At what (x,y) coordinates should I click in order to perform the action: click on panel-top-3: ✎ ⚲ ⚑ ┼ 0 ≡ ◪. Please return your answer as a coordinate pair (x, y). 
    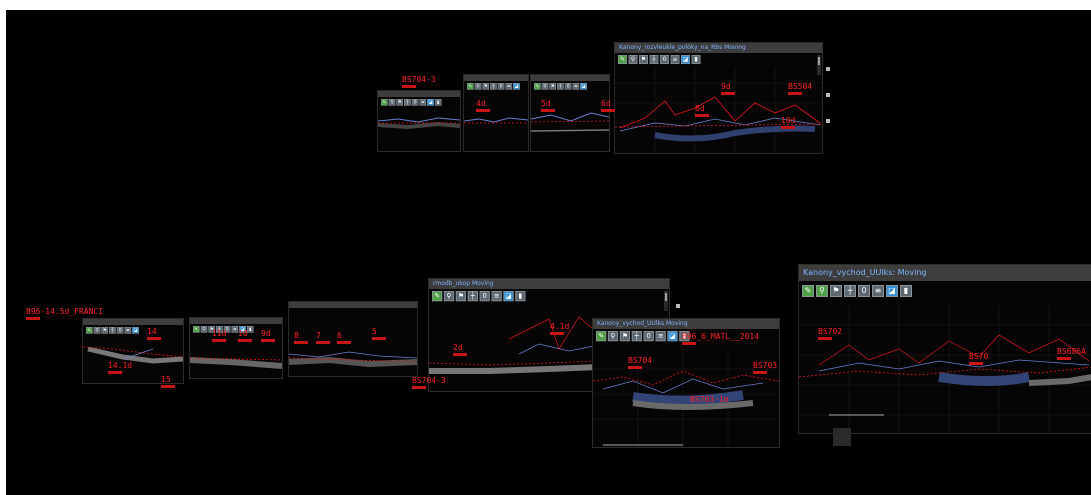
    Looking at the image, I should click on (570, 113).